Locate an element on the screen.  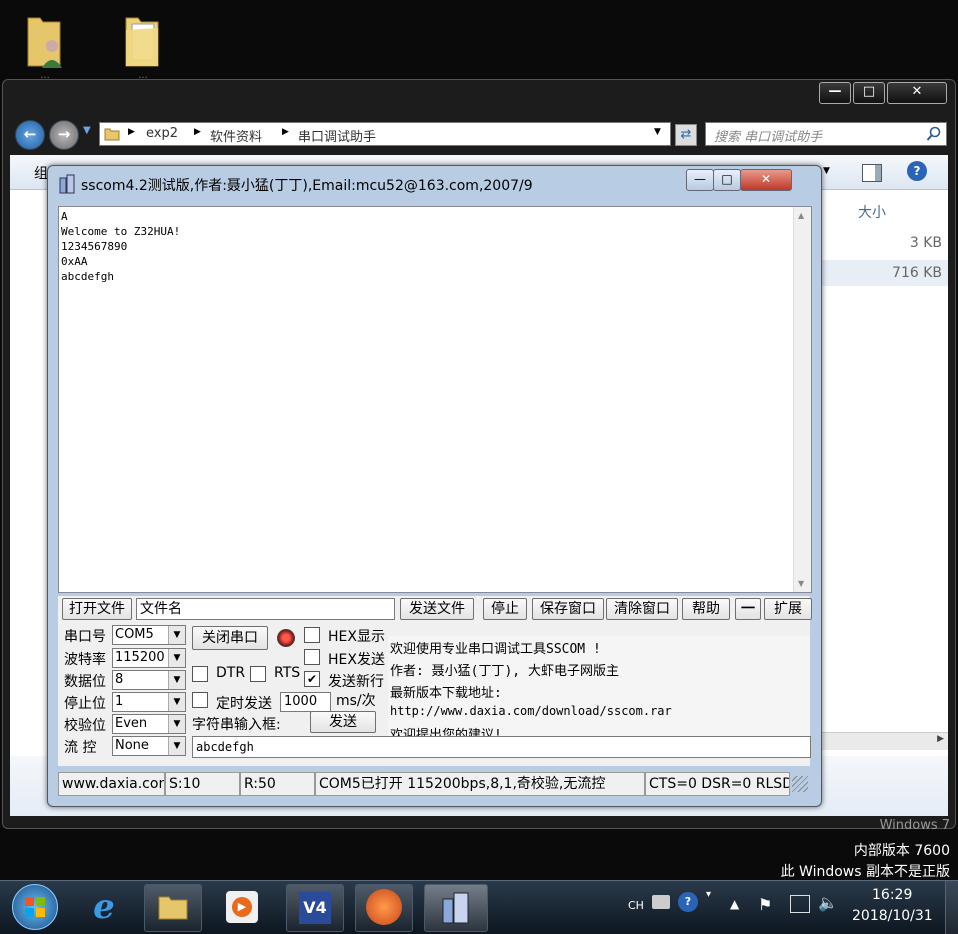
breadcrumb-item: 软件资料 is located at coordinates (236, 135).